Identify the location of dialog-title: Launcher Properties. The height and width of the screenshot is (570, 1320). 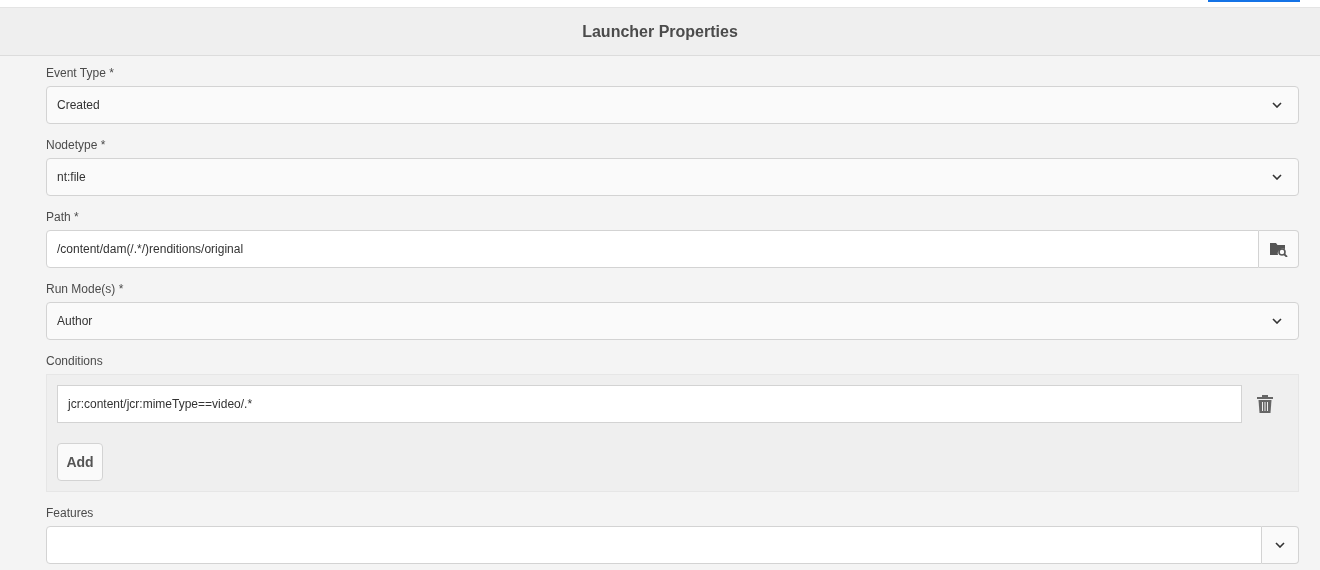
(660, 31).